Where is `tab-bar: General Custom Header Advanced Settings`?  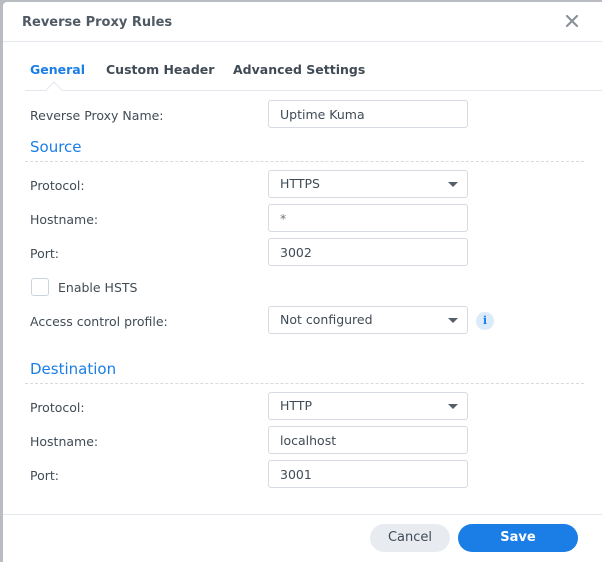
tab-bar: General Custom Header Advanced Settings is located at coordinates (314, 77).